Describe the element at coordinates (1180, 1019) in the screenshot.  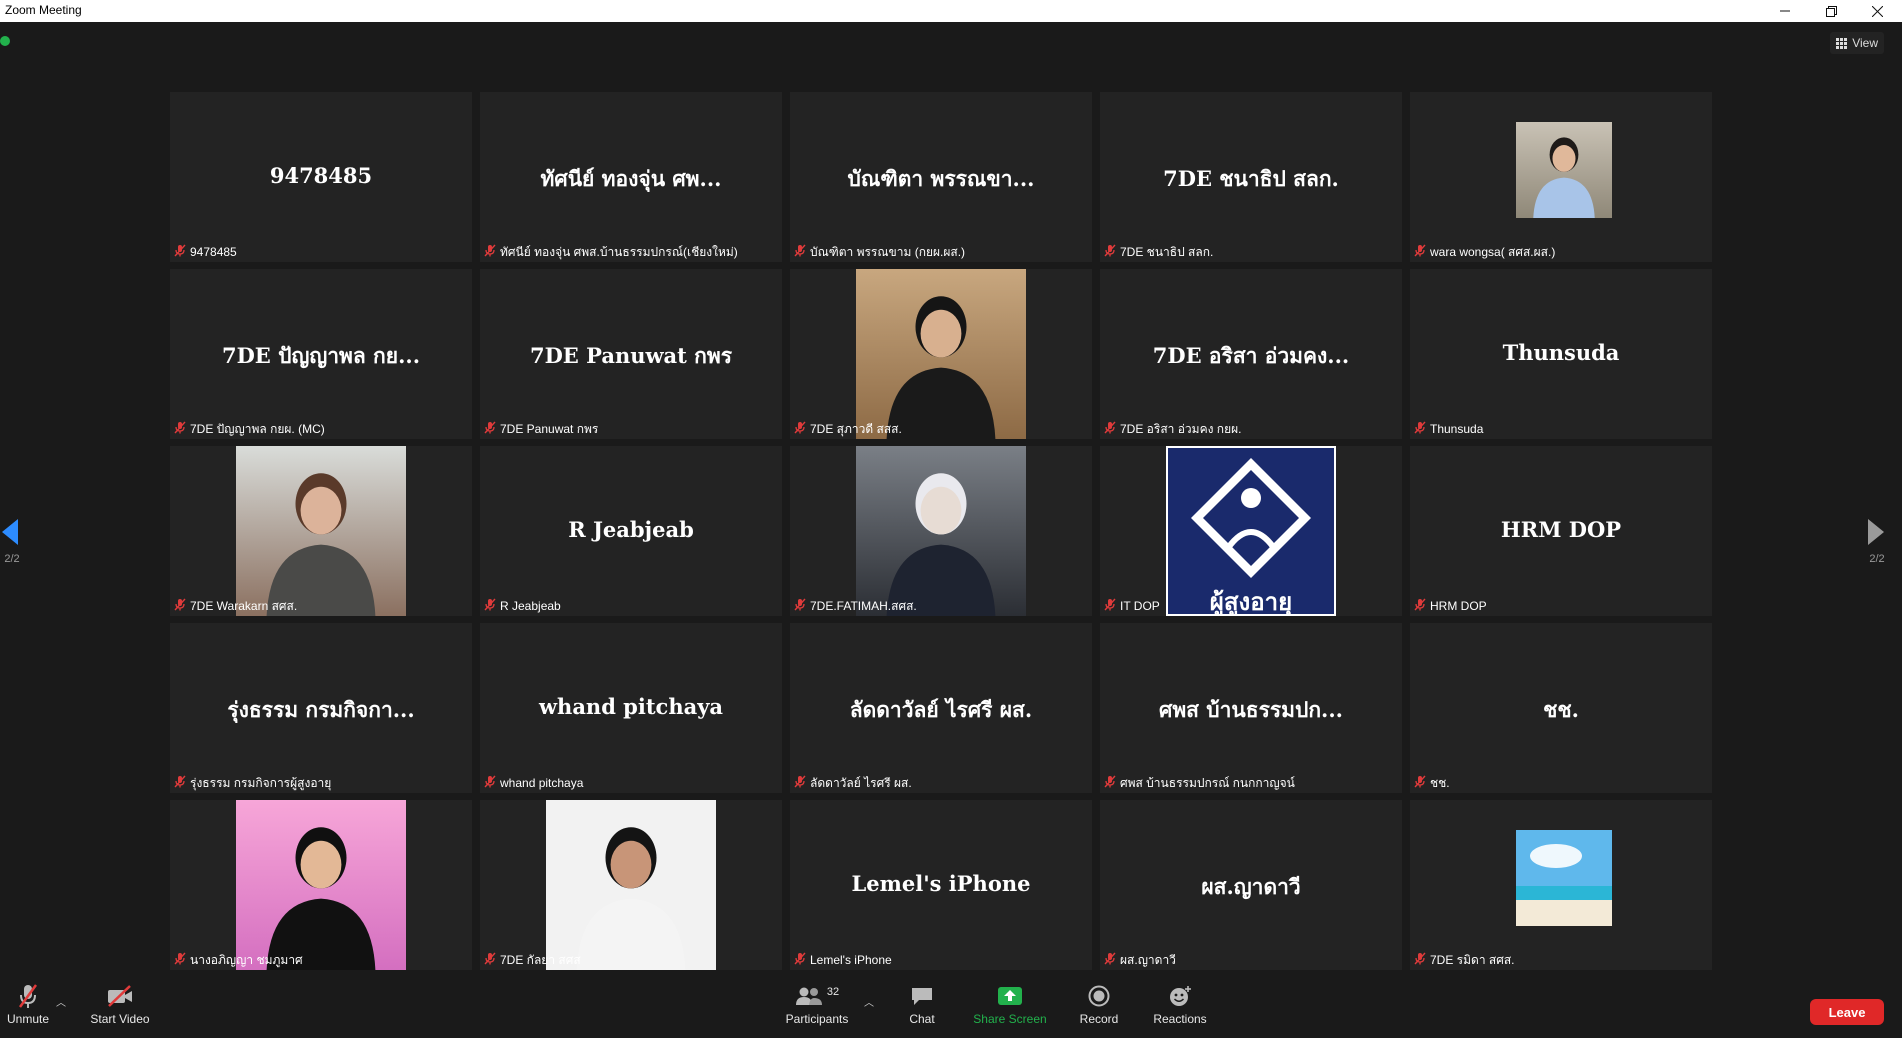
I see `reactions-label: Reactions` at that location.